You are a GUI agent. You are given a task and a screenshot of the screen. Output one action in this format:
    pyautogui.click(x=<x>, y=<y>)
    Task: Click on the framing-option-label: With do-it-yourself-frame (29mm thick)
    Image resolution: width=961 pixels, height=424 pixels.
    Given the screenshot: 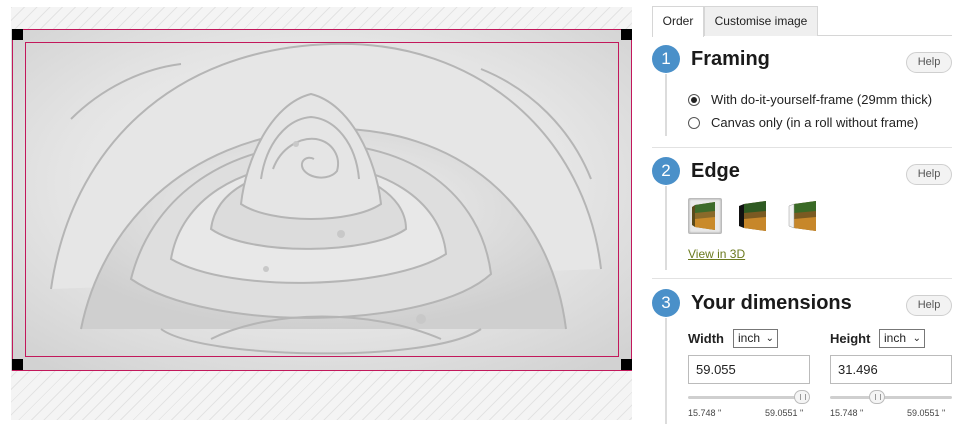 What is the action you would take?
    pyautogui.click(x=822, y=99)
    